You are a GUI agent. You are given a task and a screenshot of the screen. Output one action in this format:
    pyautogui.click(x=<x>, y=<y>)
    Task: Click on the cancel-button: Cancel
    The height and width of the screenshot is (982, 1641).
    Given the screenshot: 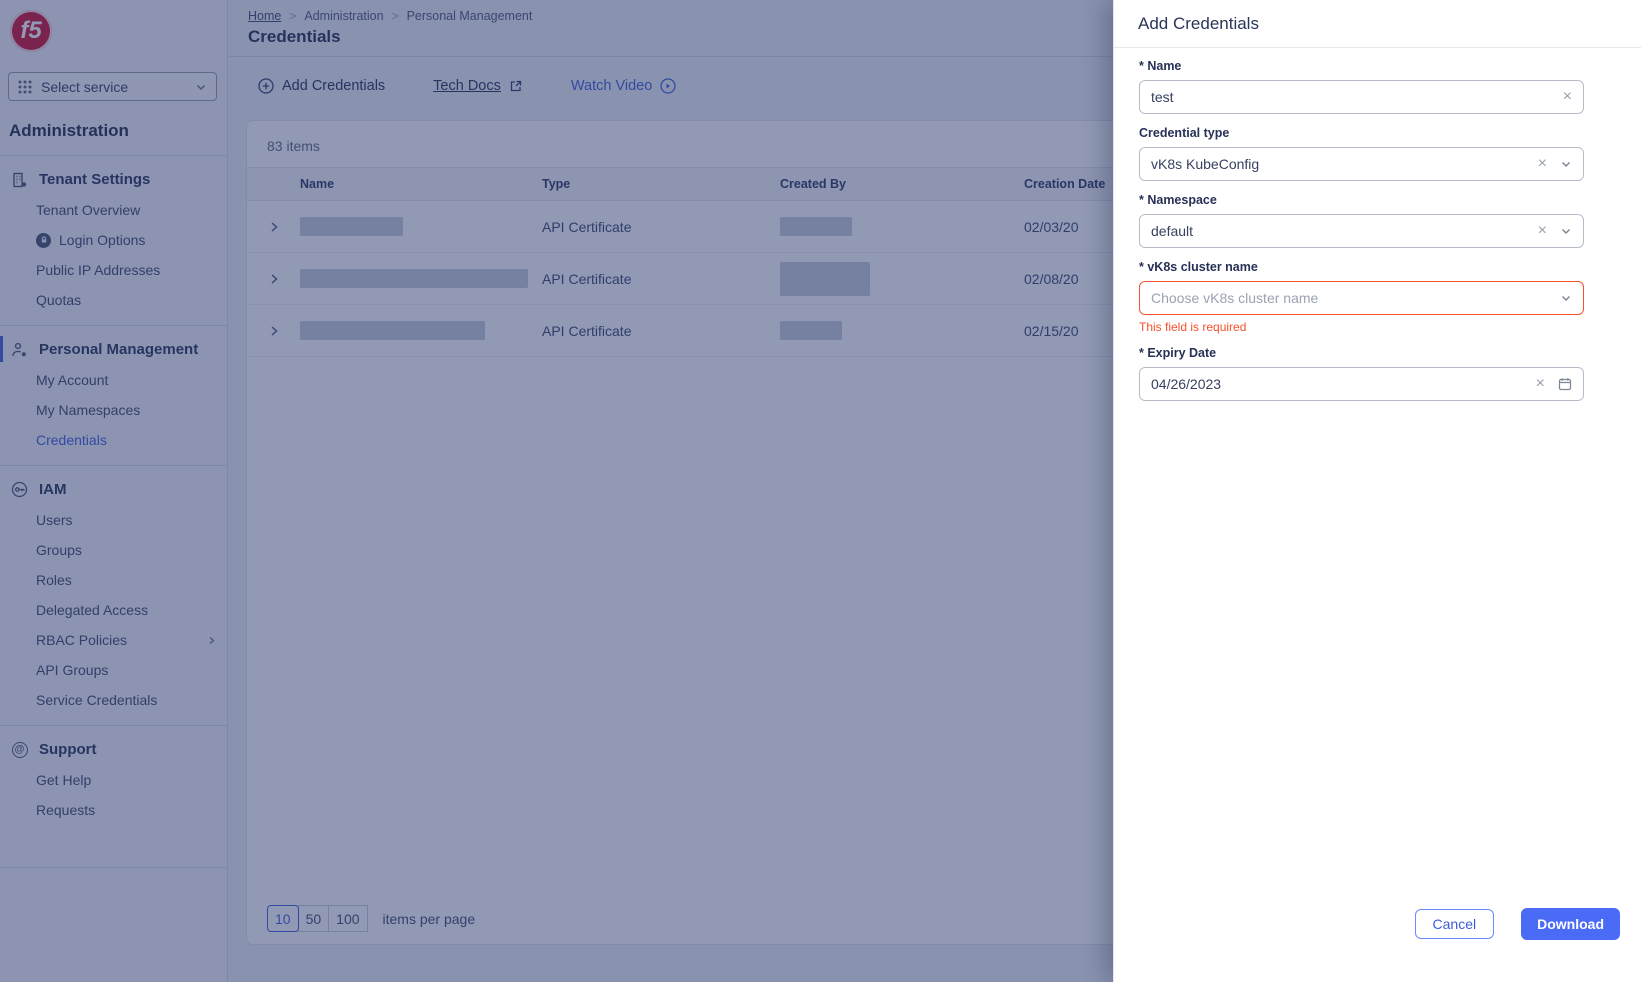 What is the action you would take?
    pyautogui.click(x=1454, y=924)
    